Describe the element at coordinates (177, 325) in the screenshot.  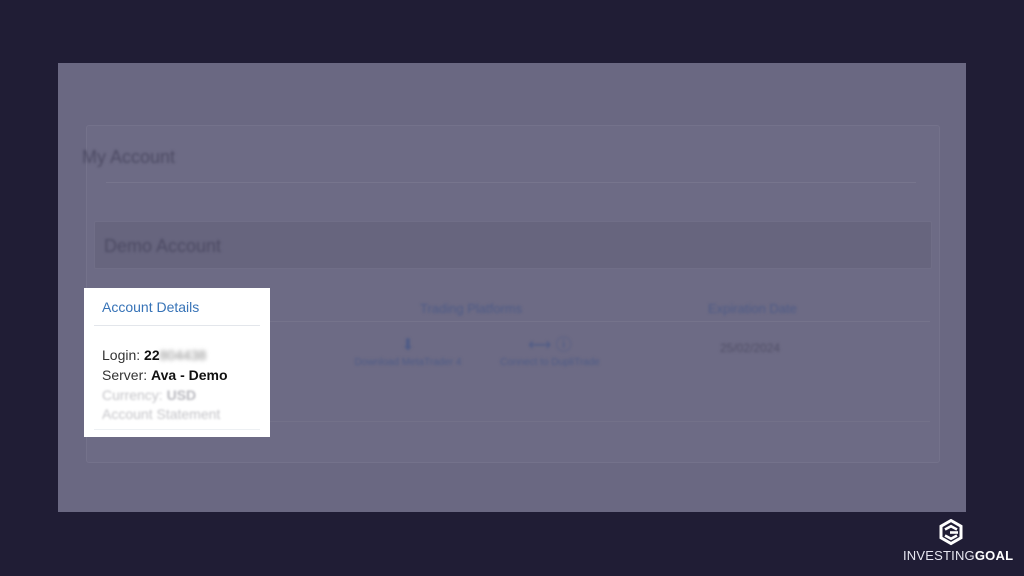
I see `account-details-divider` at that location.